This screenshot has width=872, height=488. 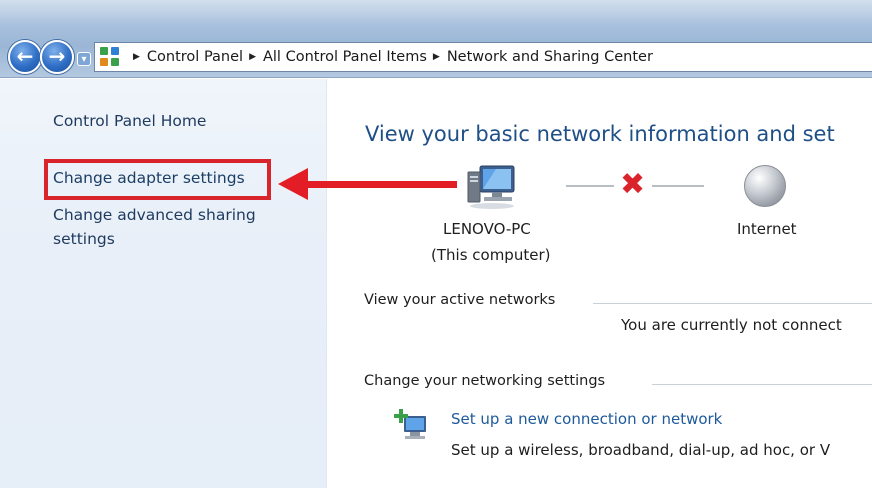 I want to click on sidebar-item-change-advanced-sharing: Change advanced sharing, so click(x=154, y=215).